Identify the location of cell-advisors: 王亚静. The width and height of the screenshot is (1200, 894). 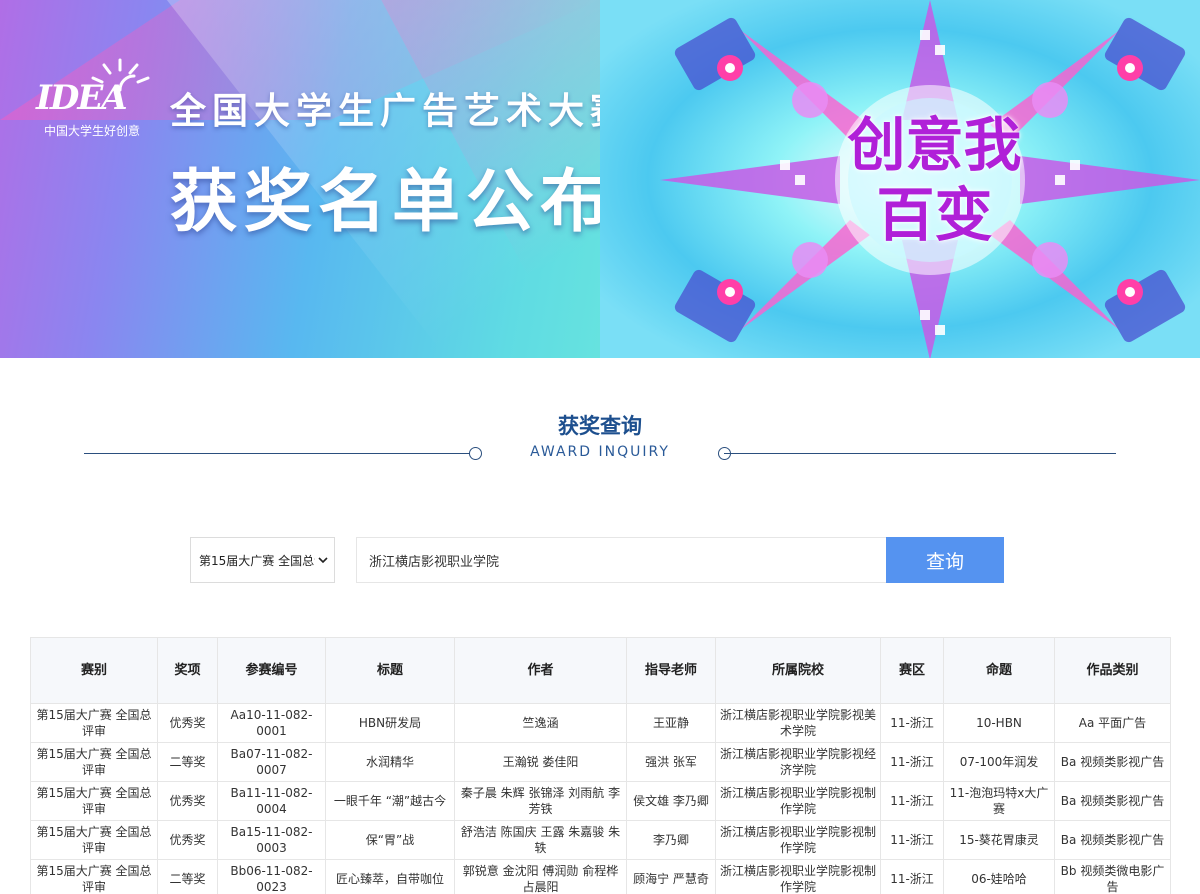
(671, 723).